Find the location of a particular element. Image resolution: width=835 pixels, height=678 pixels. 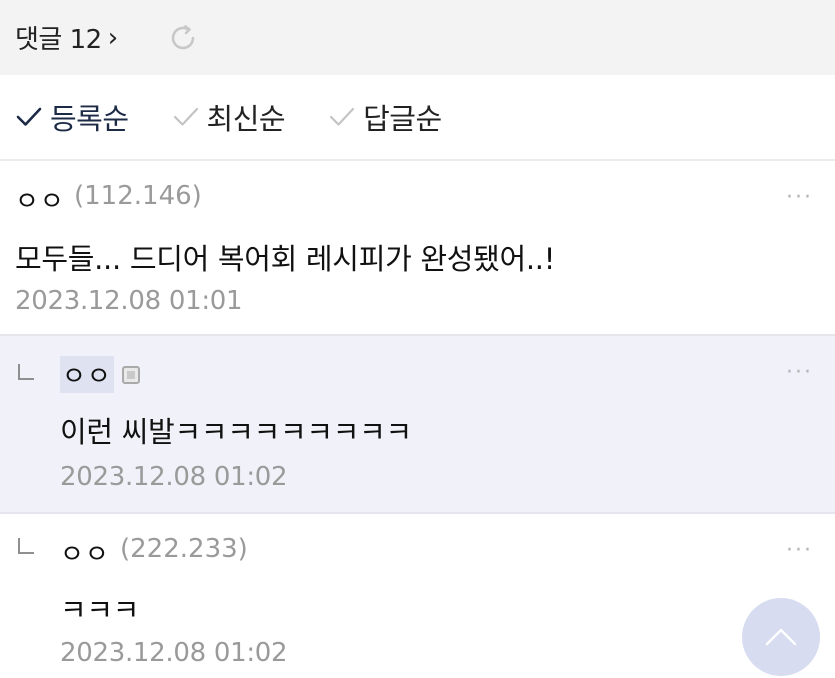

comment-text: ㅋㅋㅋ is located at coordinates (100, 610).